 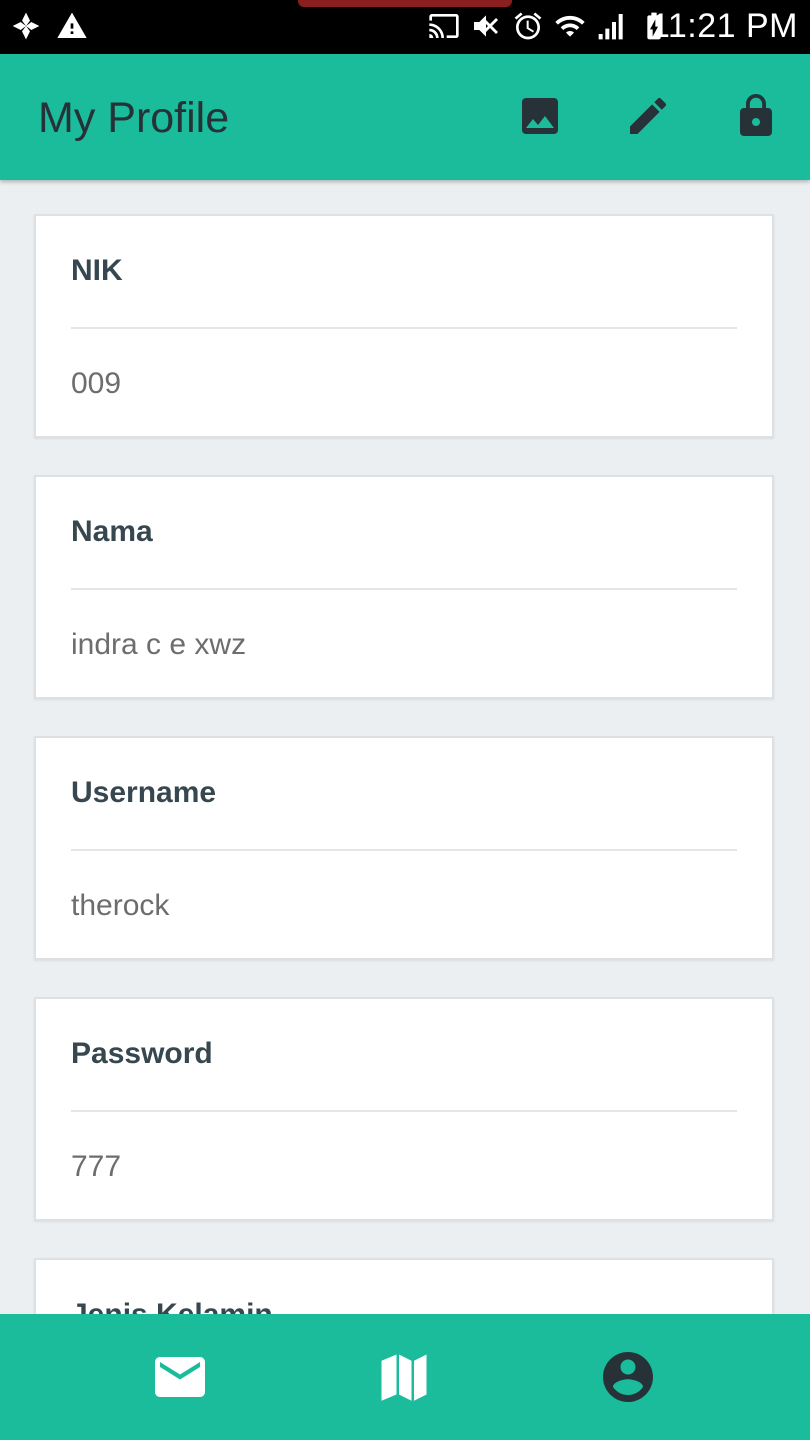 What do you see at coordinates (142, 1053) in the screenshot?
I see `field-label: Password` at bounding box center [142, 1053].